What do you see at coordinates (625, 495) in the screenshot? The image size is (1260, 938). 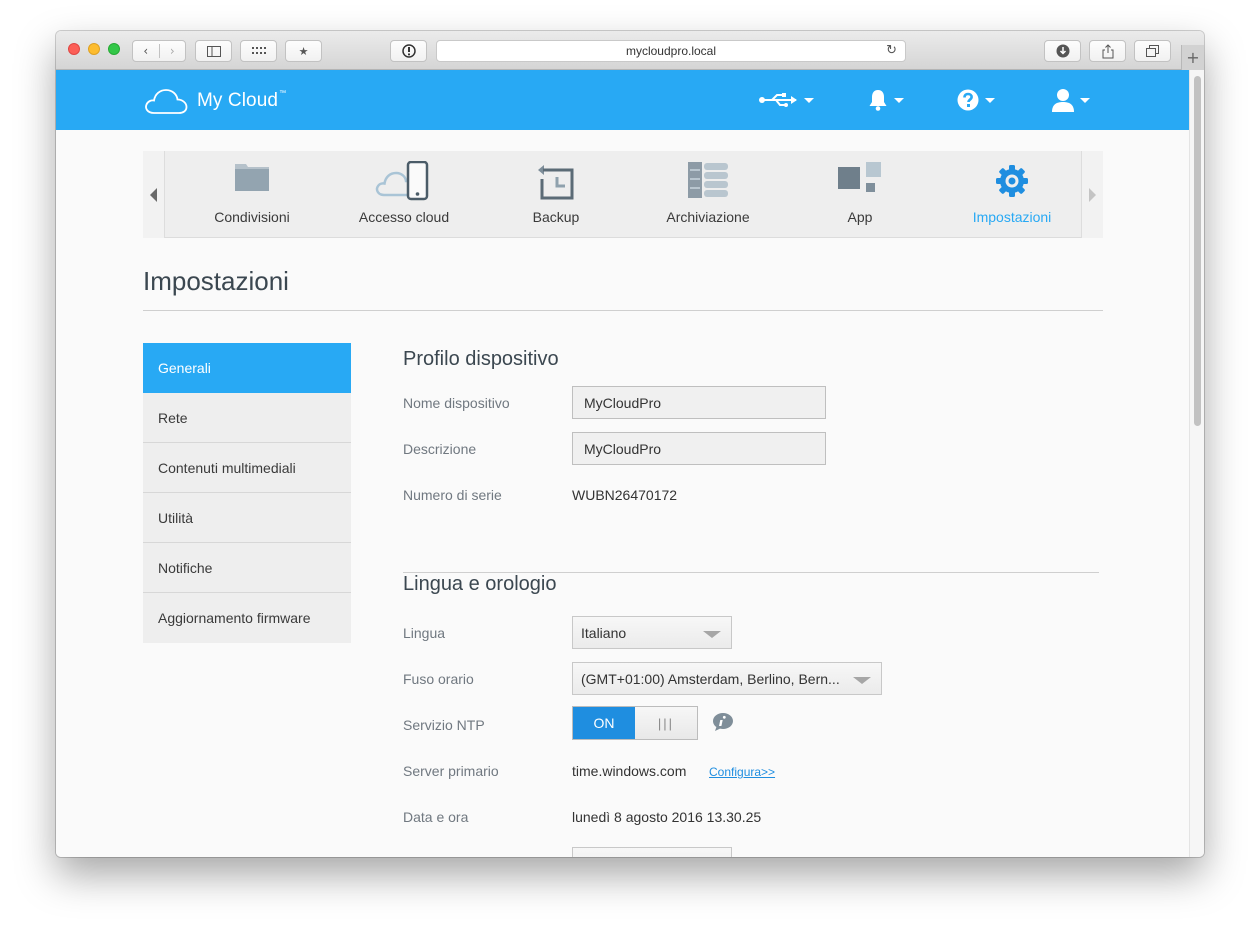 I see `serial-number-value: WUBN26470172` at bounding box center [625, 495].